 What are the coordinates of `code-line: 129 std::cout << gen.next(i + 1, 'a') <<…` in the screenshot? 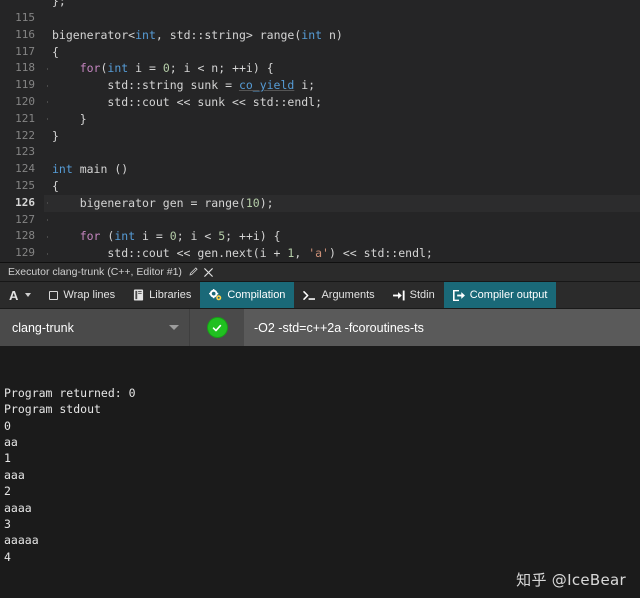 It's located at (320, 253).